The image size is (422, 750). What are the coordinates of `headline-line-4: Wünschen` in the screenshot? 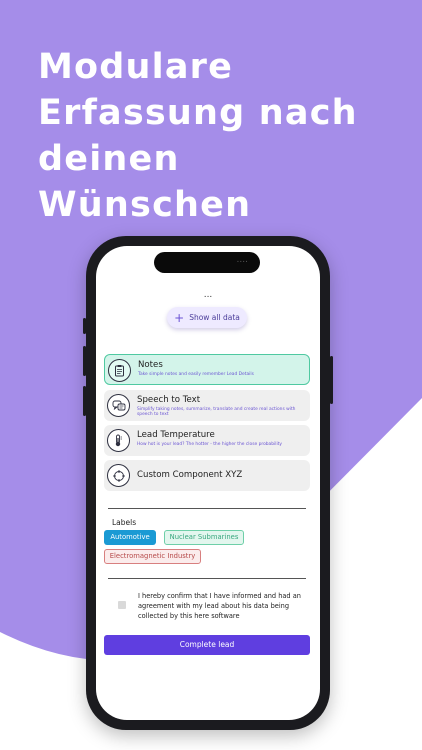 It's located at (145, 205).